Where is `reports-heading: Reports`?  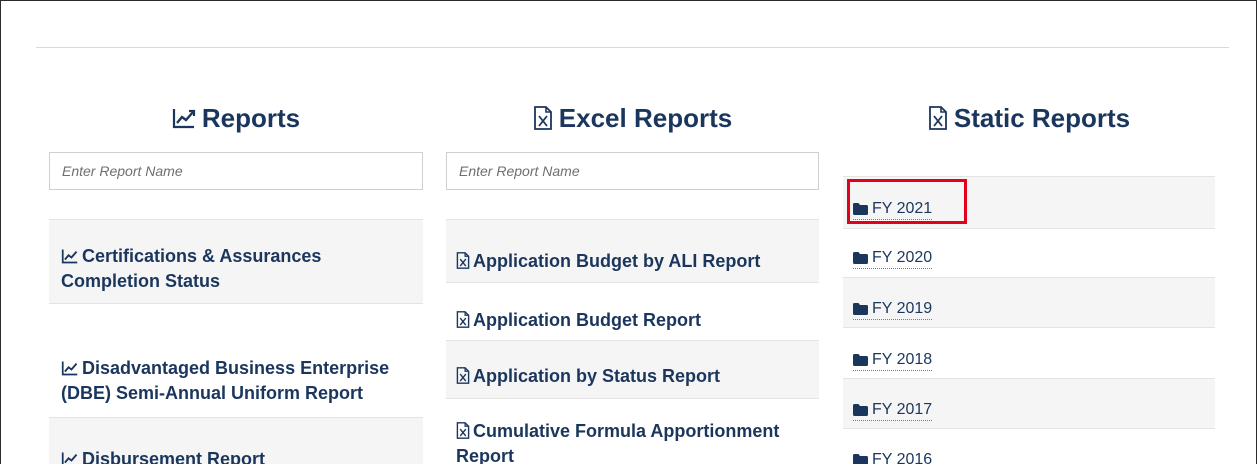
reports-heading: Reports is located at coordinates (236, 118).